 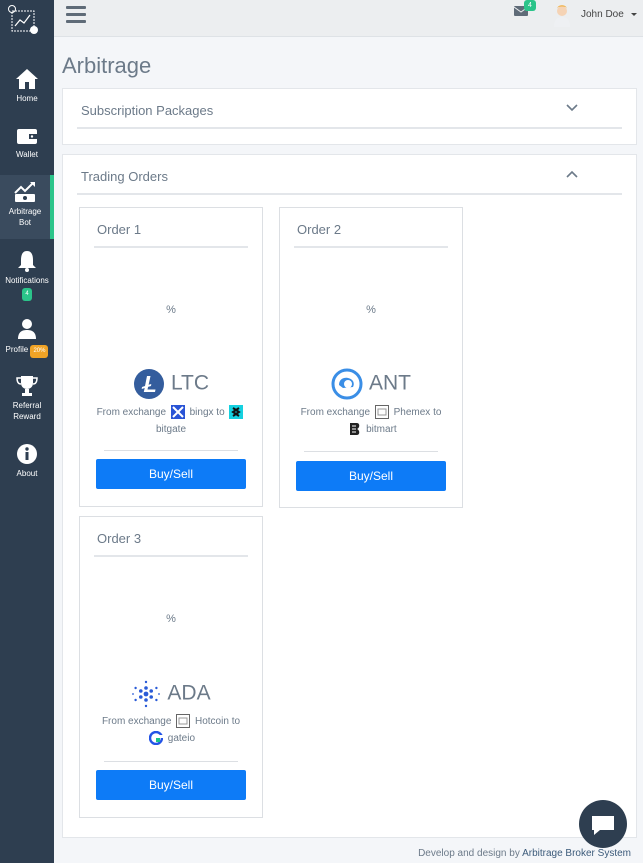 What do you see at coordinates (27, 146) in the screenshot?
I see `sidebar-item-wallet: Wallet` at bounding box center [27, 146].